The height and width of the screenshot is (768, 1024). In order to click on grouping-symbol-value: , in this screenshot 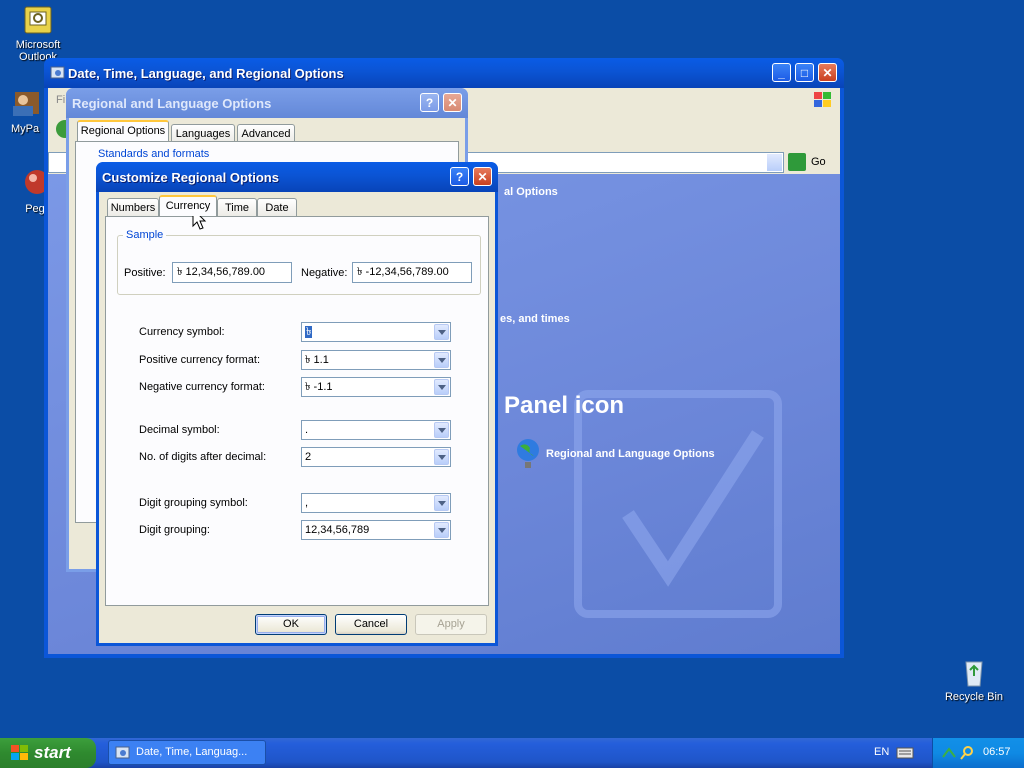, I will do `click(307, 503)`.